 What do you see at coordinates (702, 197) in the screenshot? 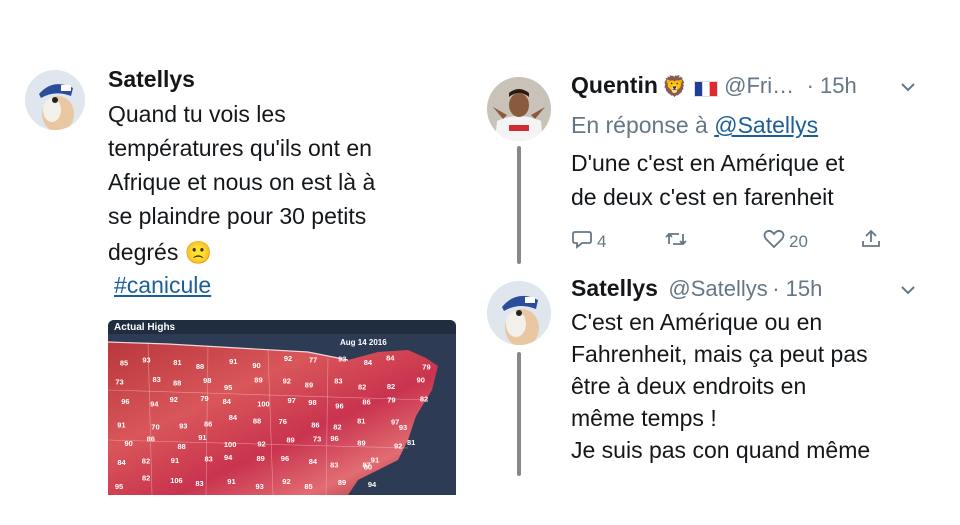
I see `text-line: de deux c'est en farenheit` at bounding box center [702, 197].